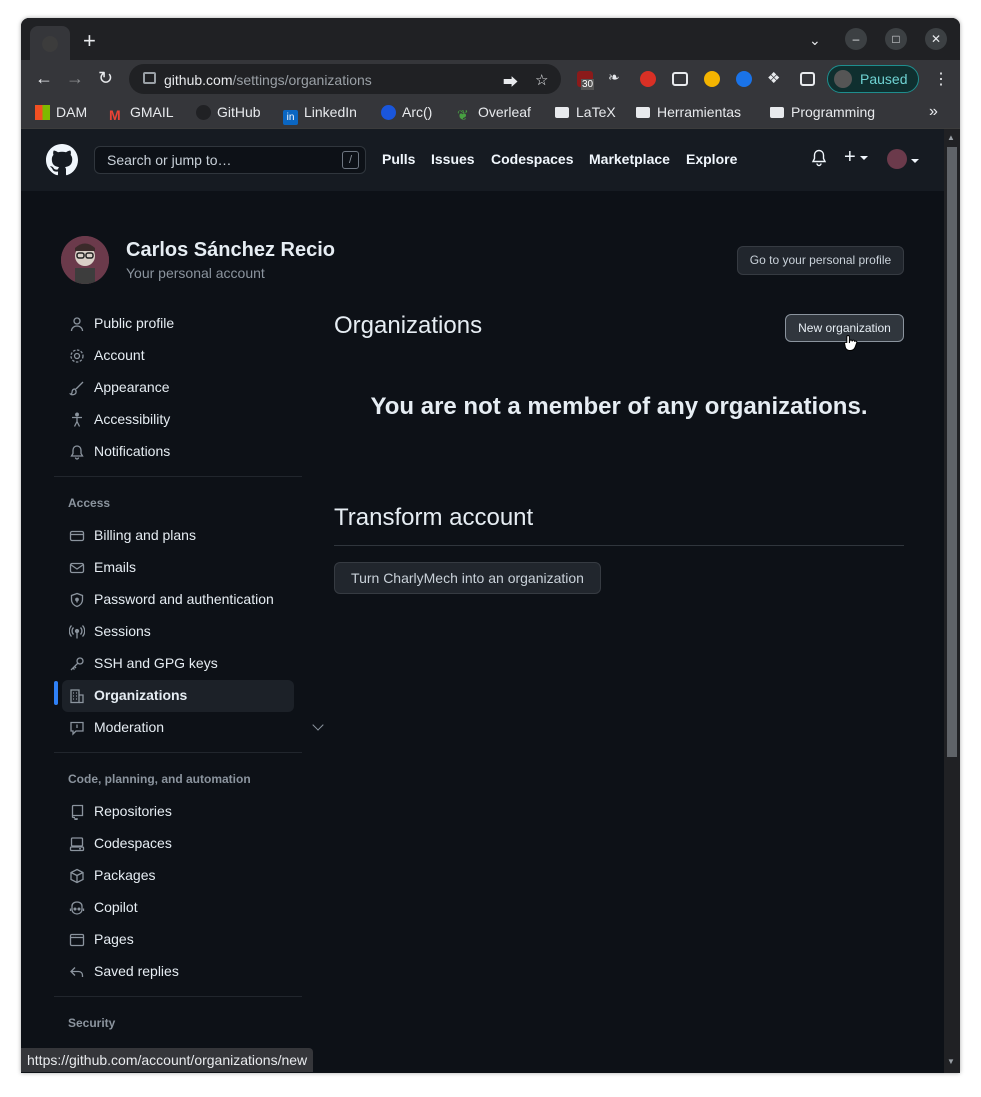 This screenshot has width=981, height=1097. What do you see at coordinates (290, 117) in the screenshot?
I see `linkedin-icon: in` at bounding box center [290, 117].